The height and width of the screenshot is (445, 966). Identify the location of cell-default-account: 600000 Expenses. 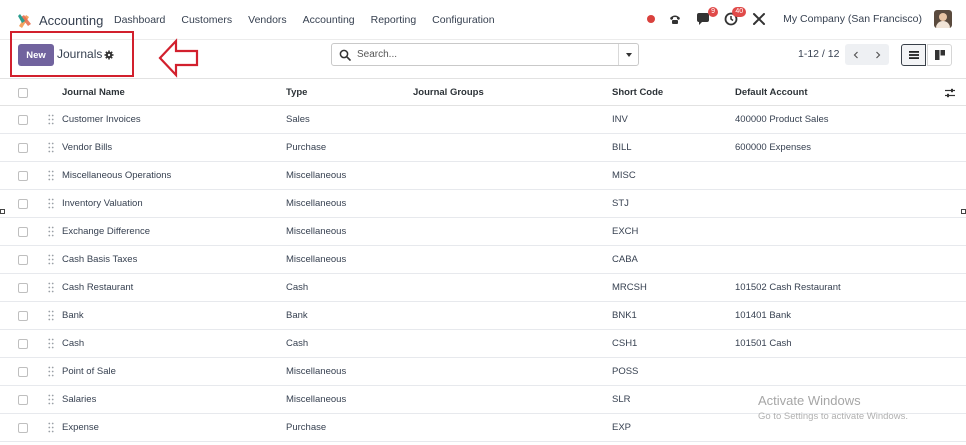
(773, 147).